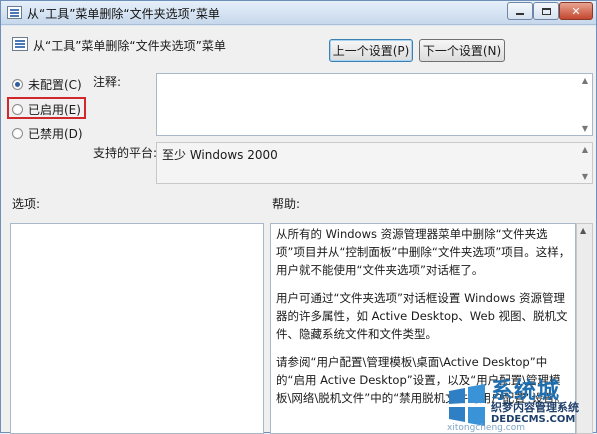  Describe the element at coordinates (55, 134) in the screenshot. I see `radio-label: 已禁用(D)` at that location.